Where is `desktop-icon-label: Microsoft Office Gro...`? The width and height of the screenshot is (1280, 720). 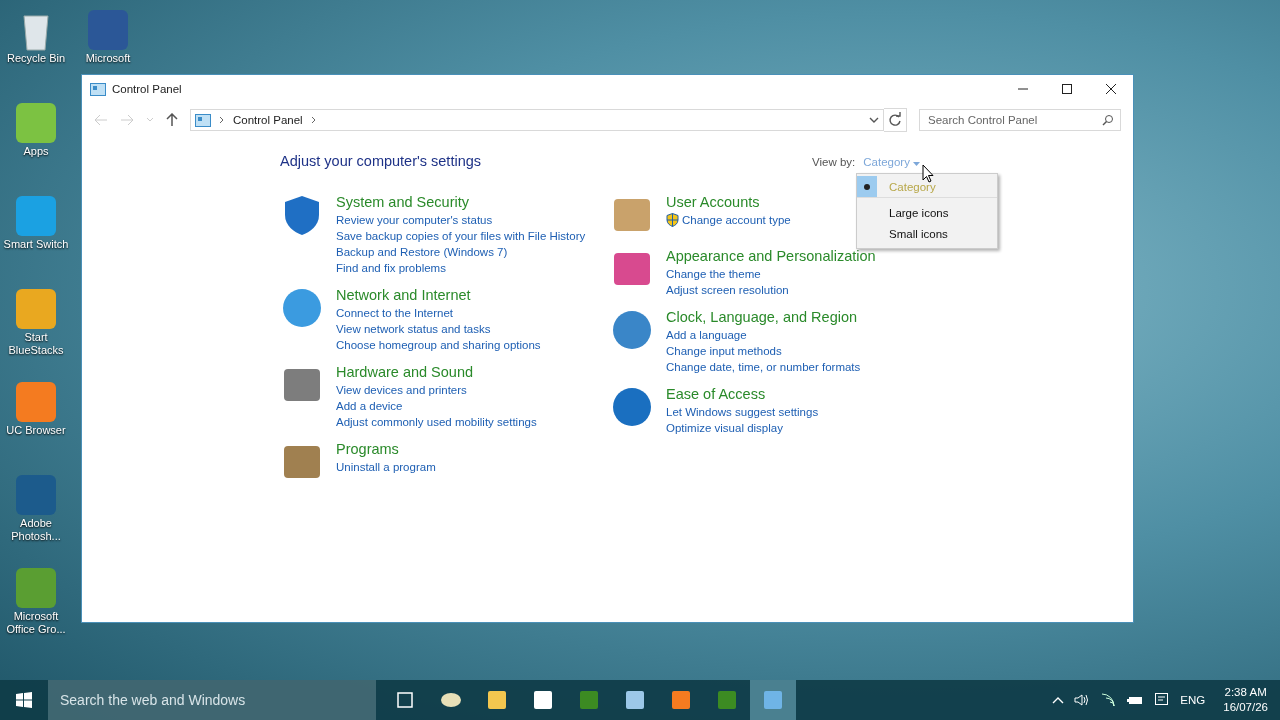
desktop-icon-label: Microsoft Office Gro... is located at coordinates (36, 623).